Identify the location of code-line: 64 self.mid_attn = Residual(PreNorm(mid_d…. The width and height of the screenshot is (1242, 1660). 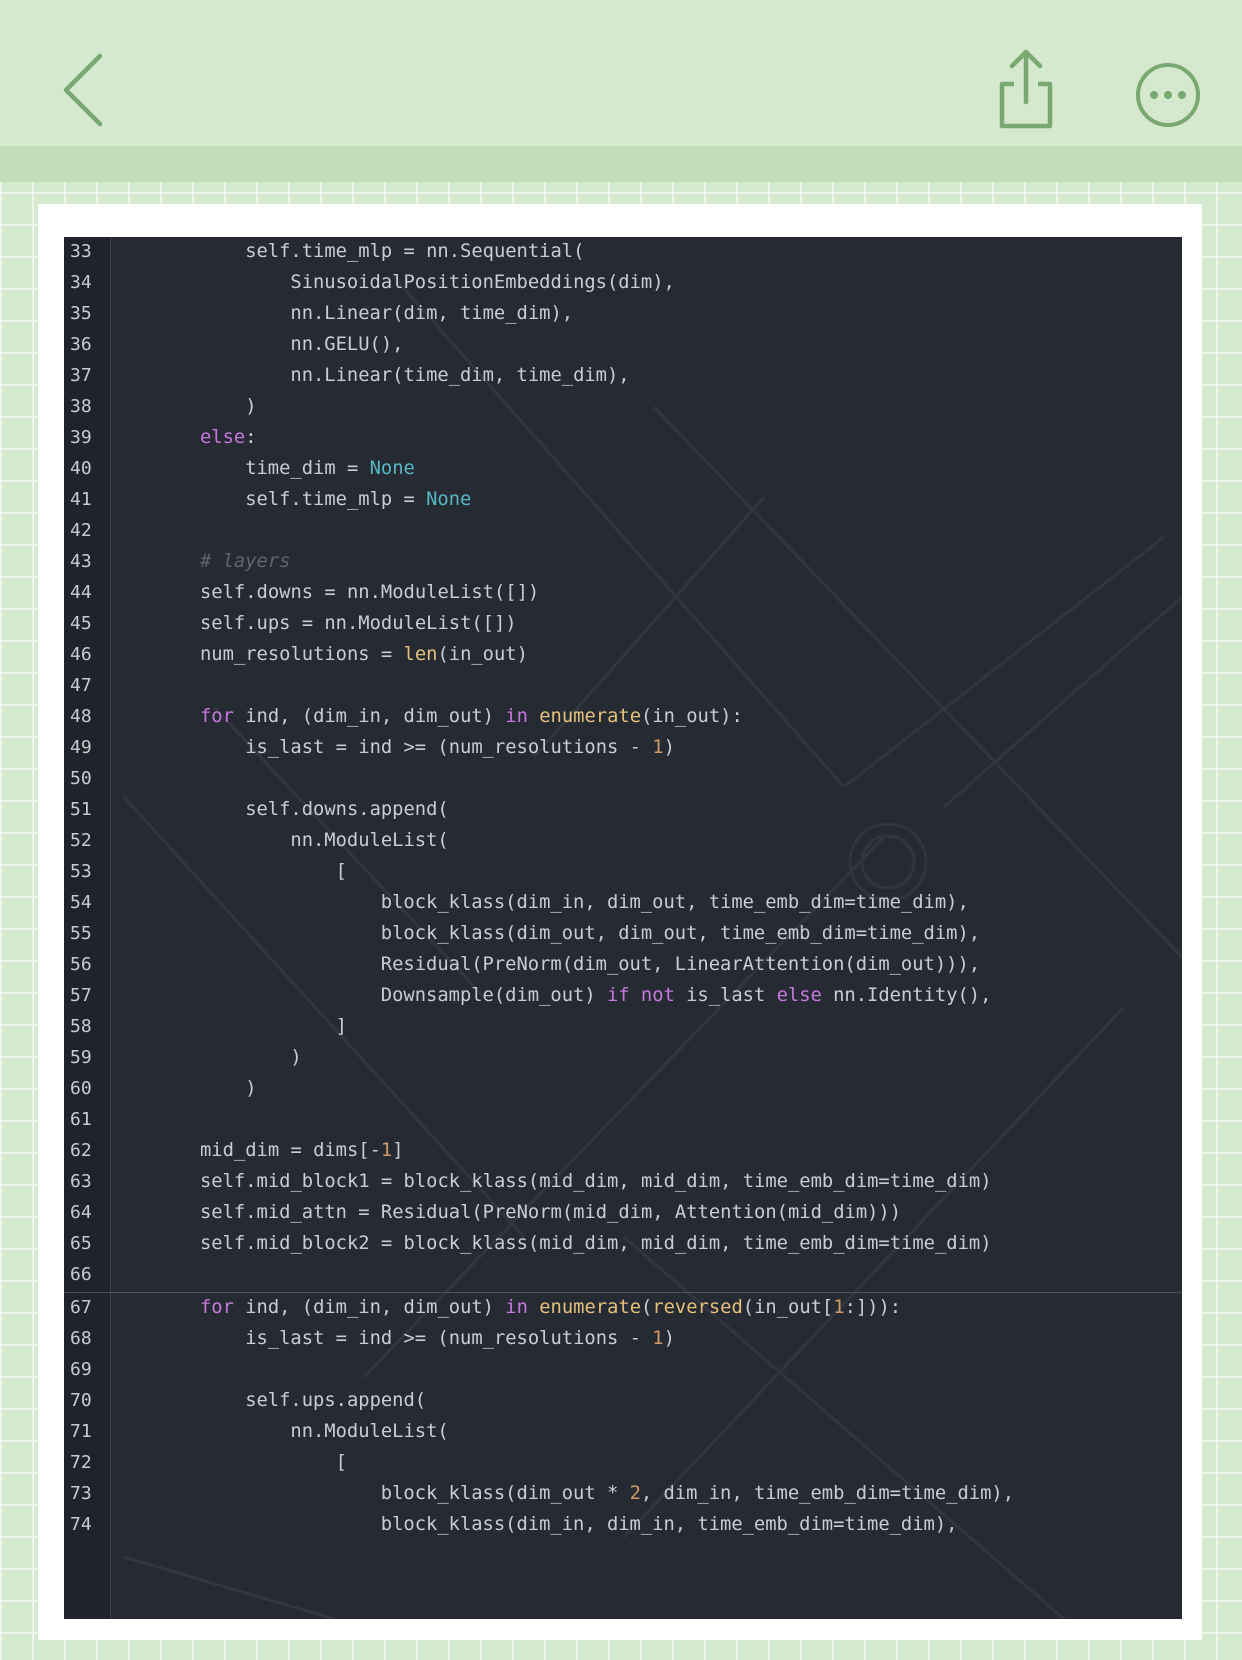
(623, 1214).